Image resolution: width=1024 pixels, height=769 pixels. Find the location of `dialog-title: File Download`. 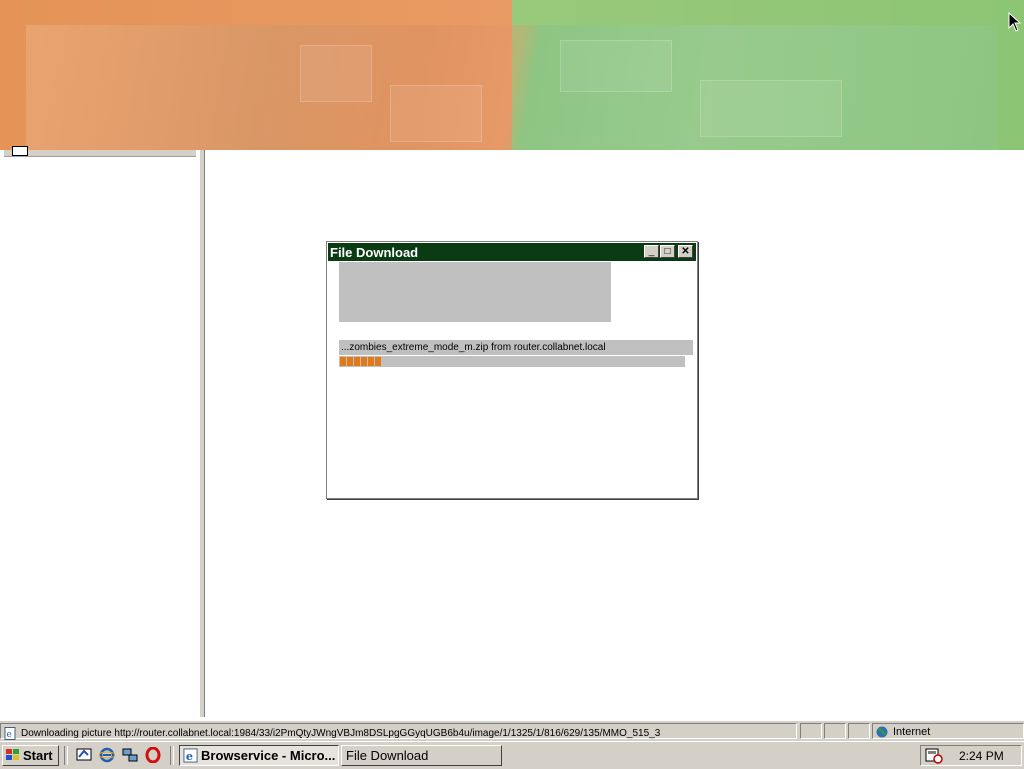

dialog-title: File Download is located at coordinates (374, 252).